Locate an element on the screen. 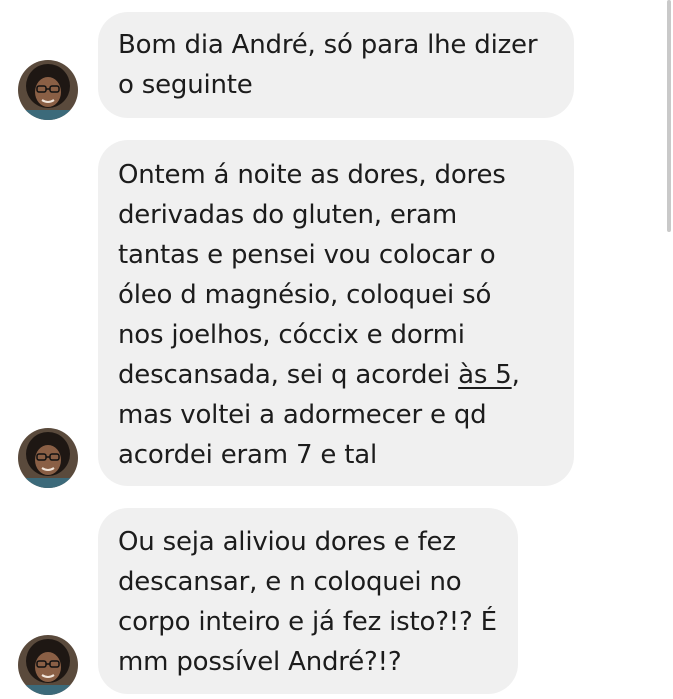  message-line: nos joelhos, cóccix e dormi is located at coordinates (291, 335).